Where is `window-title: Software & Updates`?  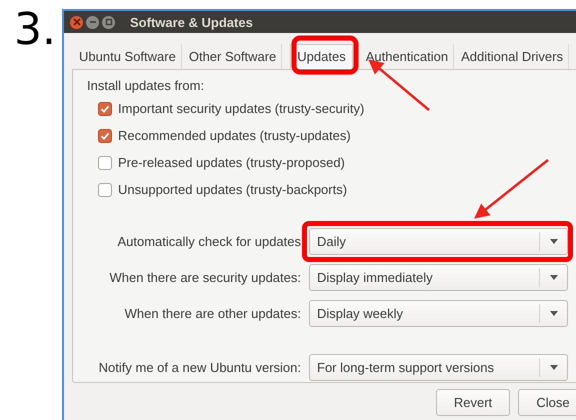
window-title: Software & Updates is located at coordinates (191, 22).